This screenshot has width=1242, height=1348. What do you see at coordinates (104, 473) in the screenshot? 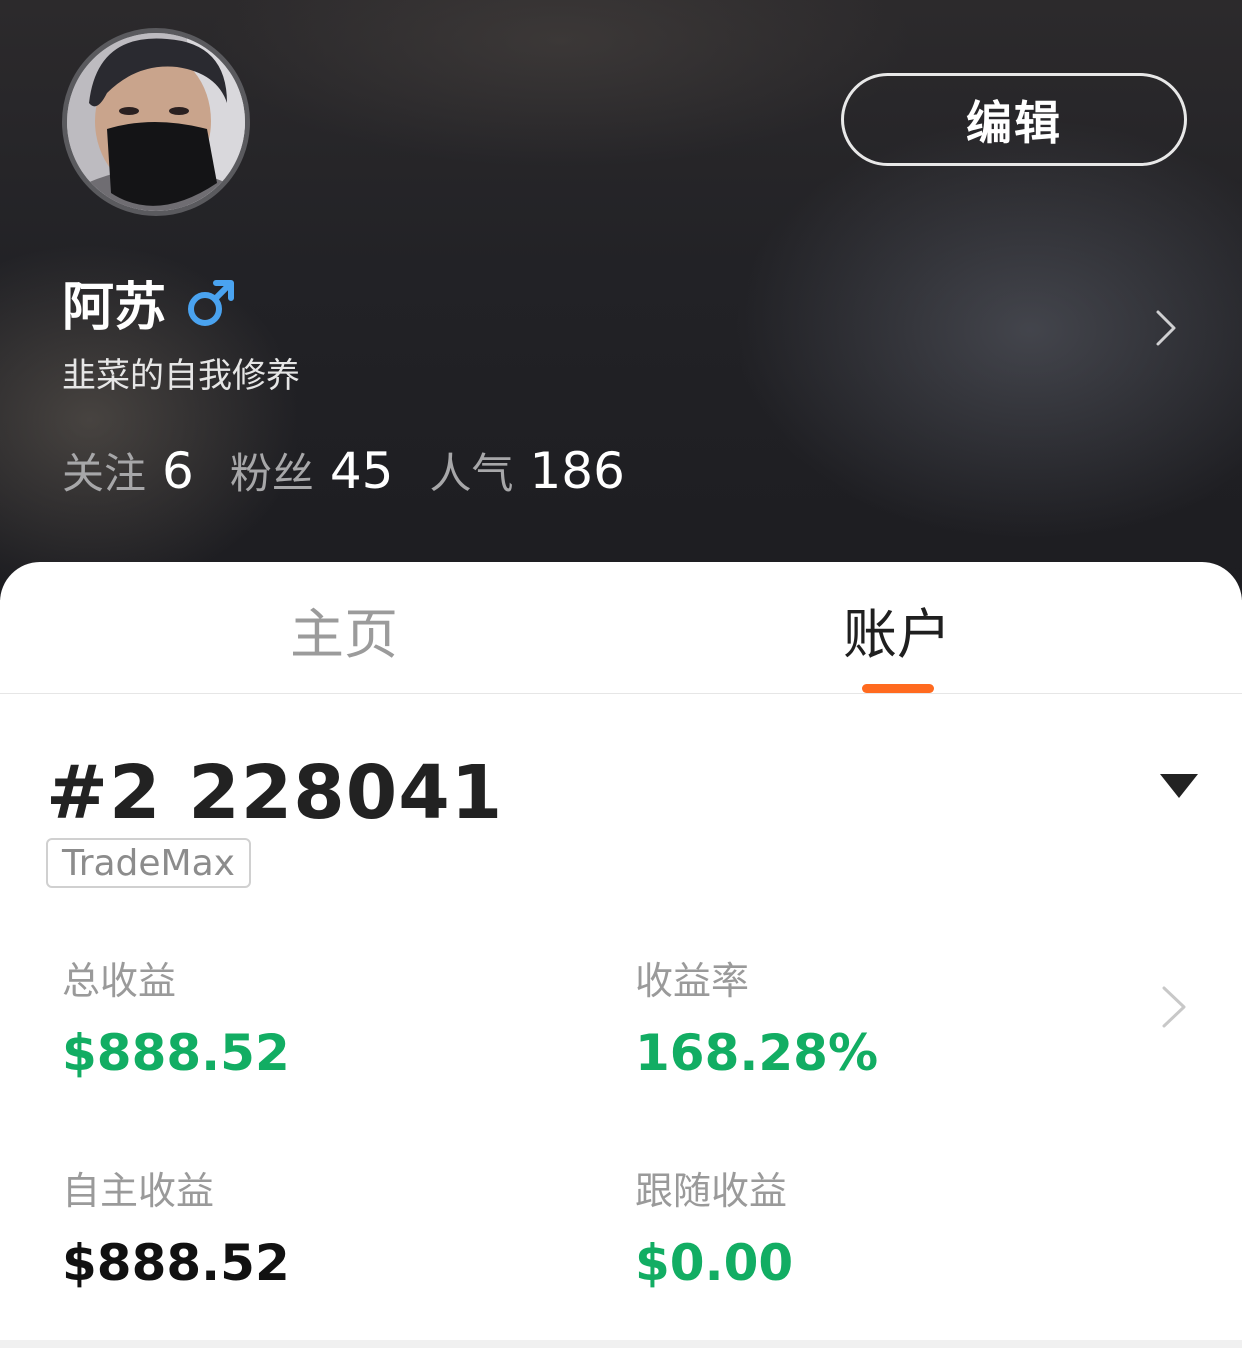
I see `stat-label: 关注` at bounding box center [104, 473].